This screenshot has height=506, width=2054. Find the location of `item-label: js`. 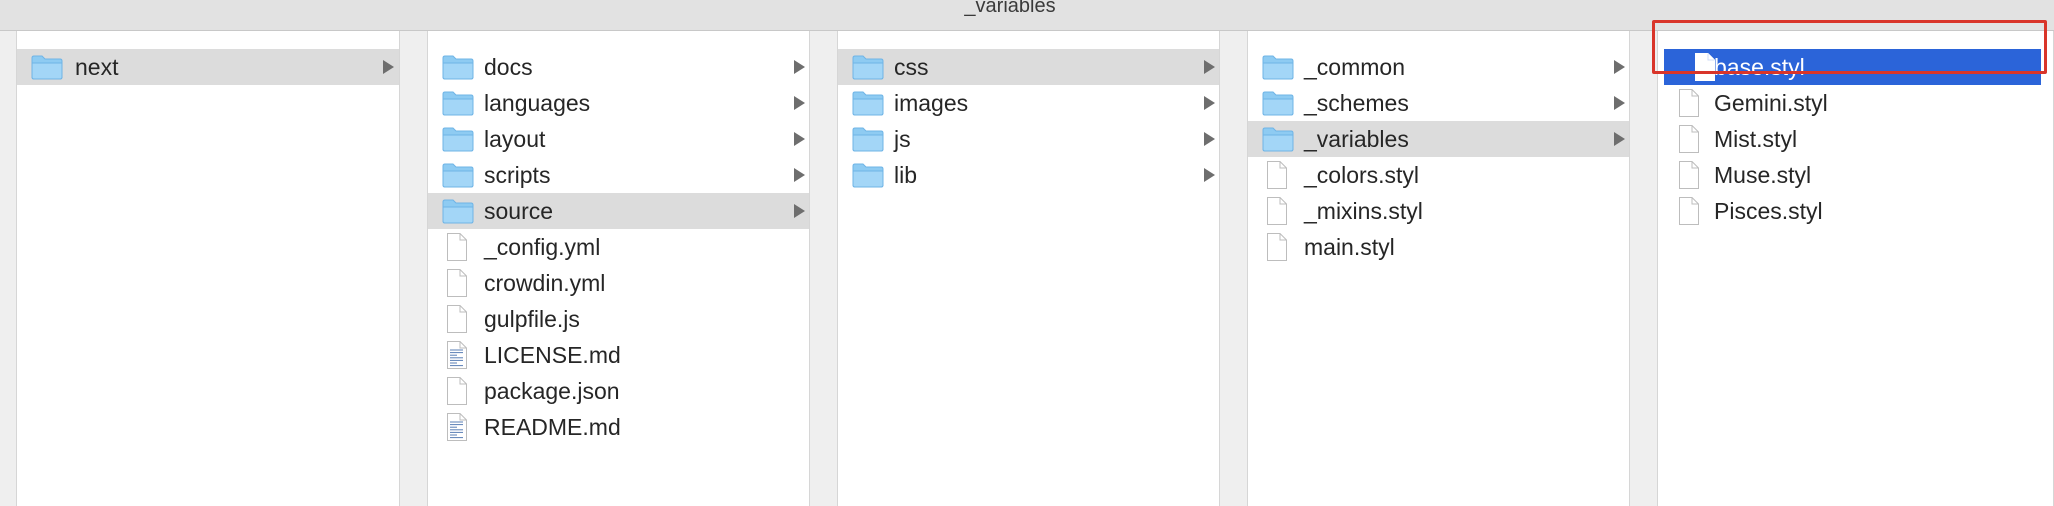

item-label: js is located at coordinates (902, 139).